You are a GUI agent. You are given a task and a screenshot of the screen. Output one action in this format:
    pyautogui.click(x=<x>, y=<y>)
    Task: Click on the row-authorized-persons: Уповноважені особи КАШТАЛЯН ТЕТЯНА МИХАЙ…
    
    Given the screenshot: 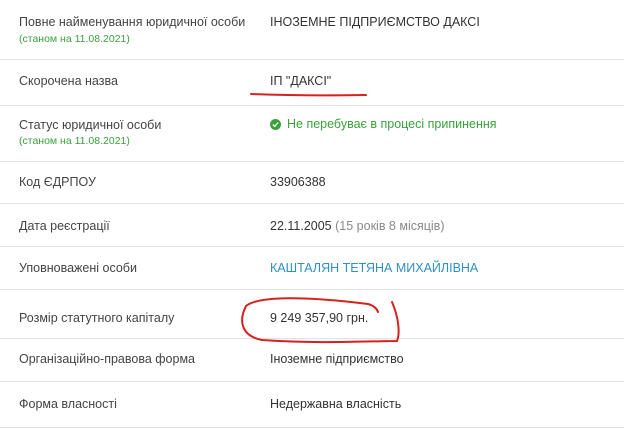 What is the action you would take?
    pyautogui.click(x=312, y=268)
    